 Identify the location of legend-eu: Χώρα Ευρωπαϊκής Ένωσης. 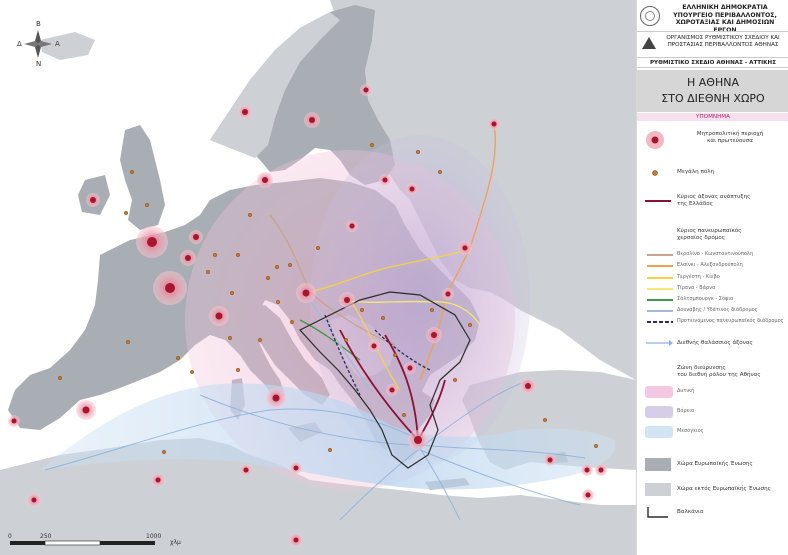
(712, 465).